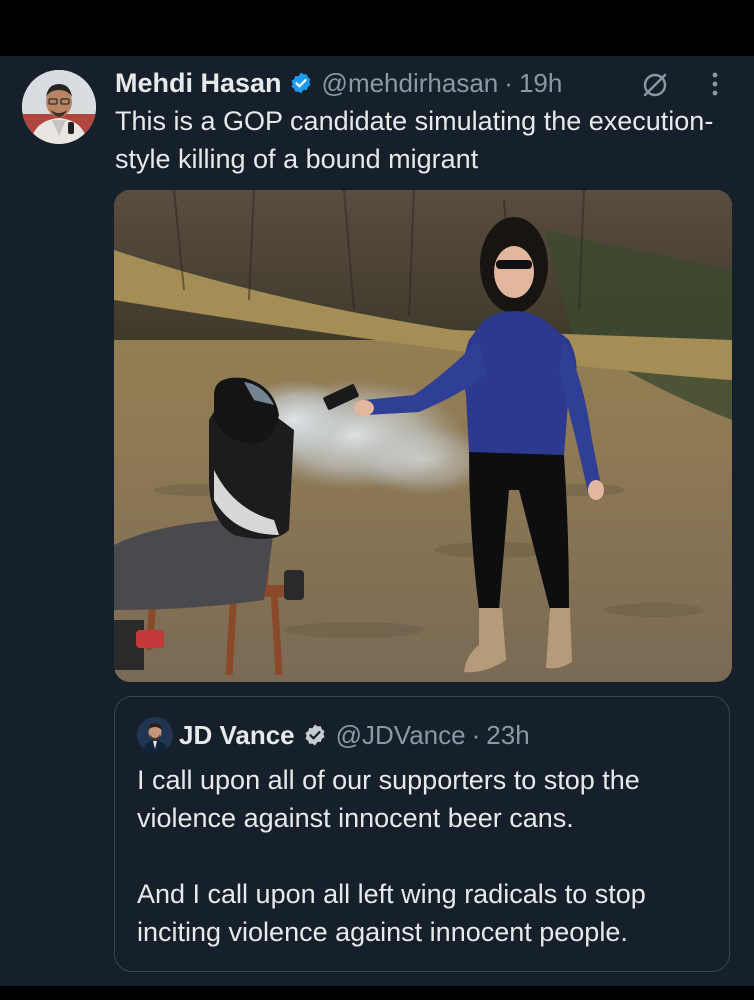 The image size is (754, 1000). Describe the element at coordinates (655, 85) in the screenshot. I see `grok-icon` at that location.